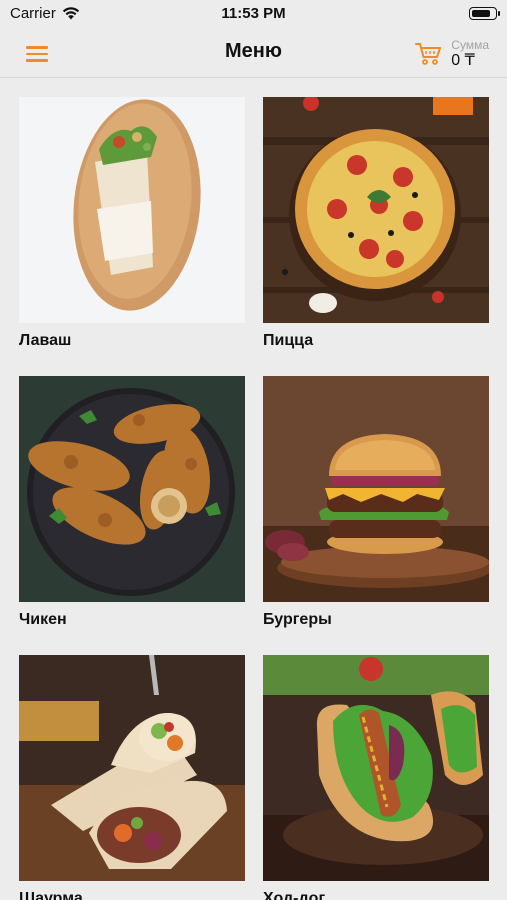 This screenshot has height=900, width=507. I want to click on lavash-image, so click(132, 210).